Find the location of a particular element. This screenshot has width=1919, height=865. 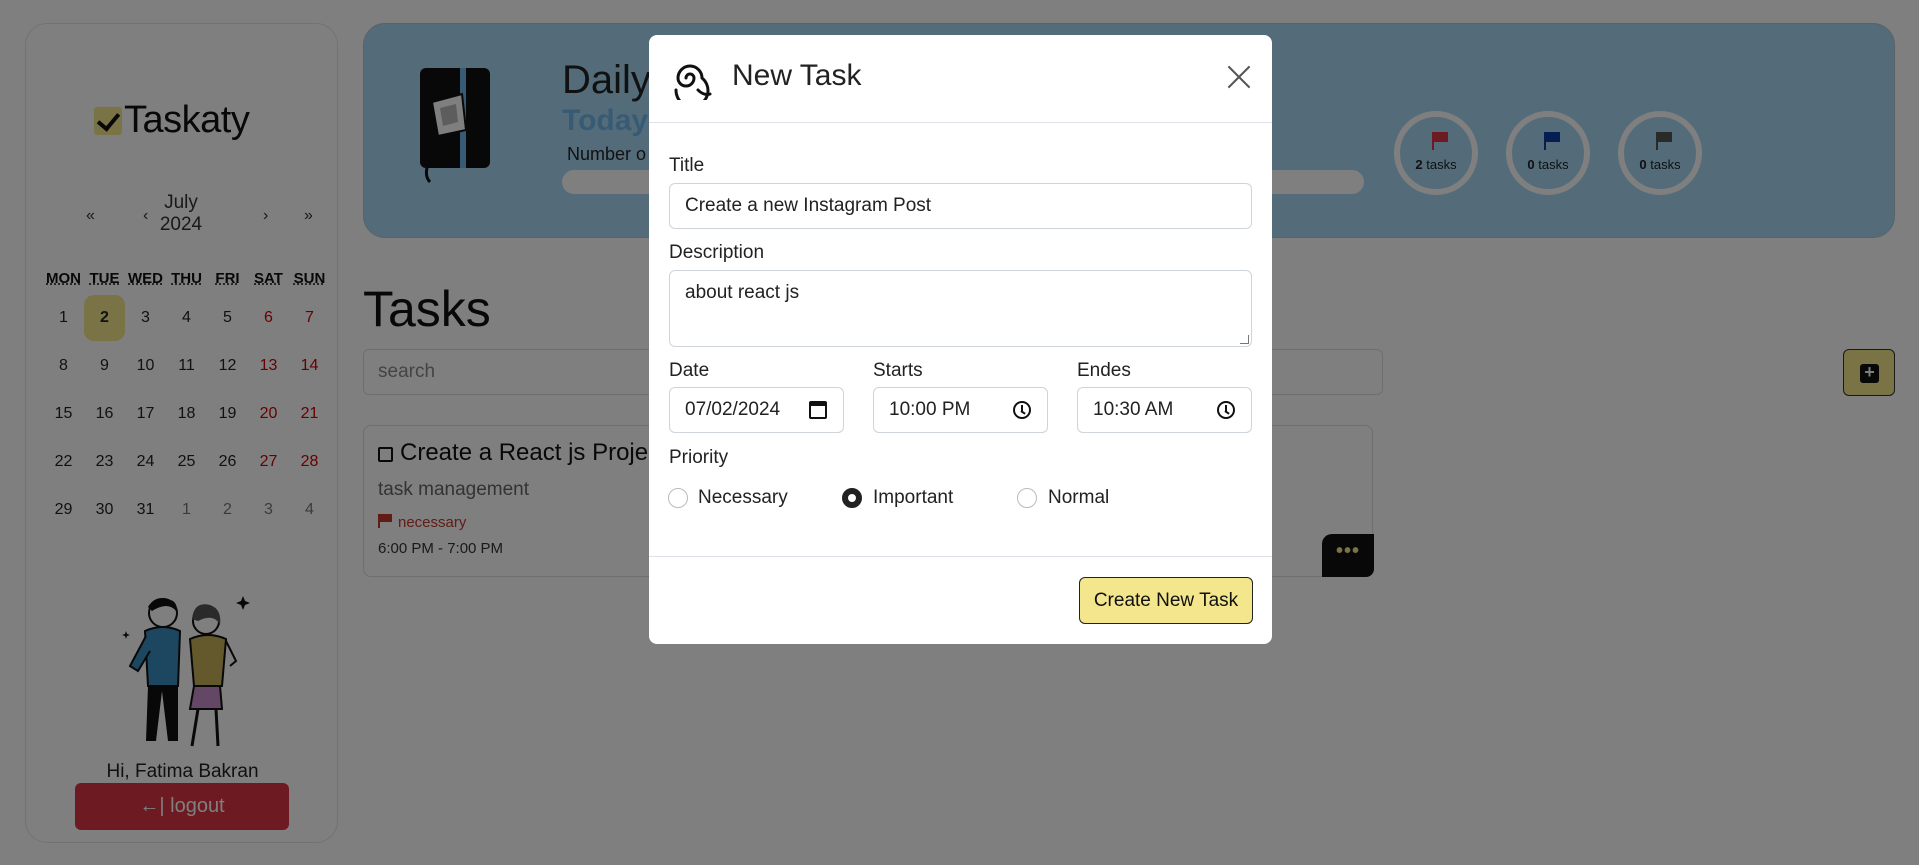

resize-handle is located at coordinates (1244, 339).